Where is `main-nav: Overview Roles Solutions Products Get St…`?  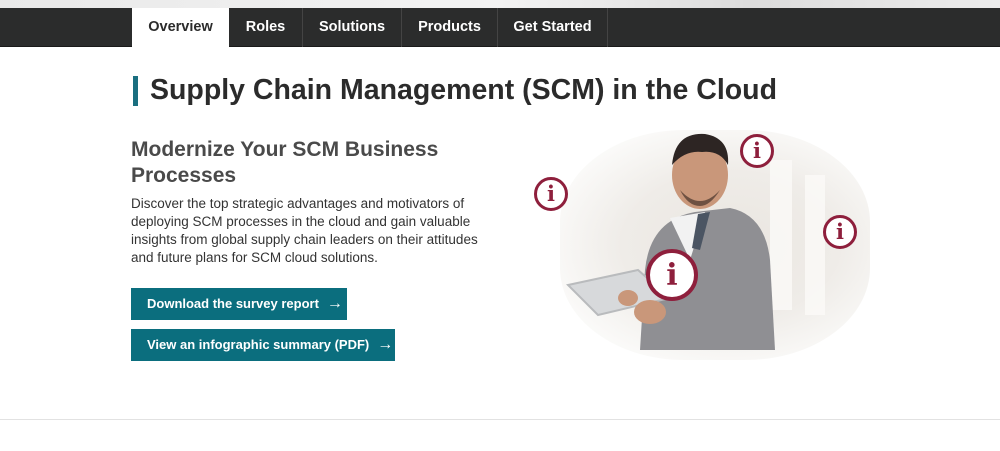 main-nav: Overview Roles Solutions Products Get St… is located at coordinates (500, 28).